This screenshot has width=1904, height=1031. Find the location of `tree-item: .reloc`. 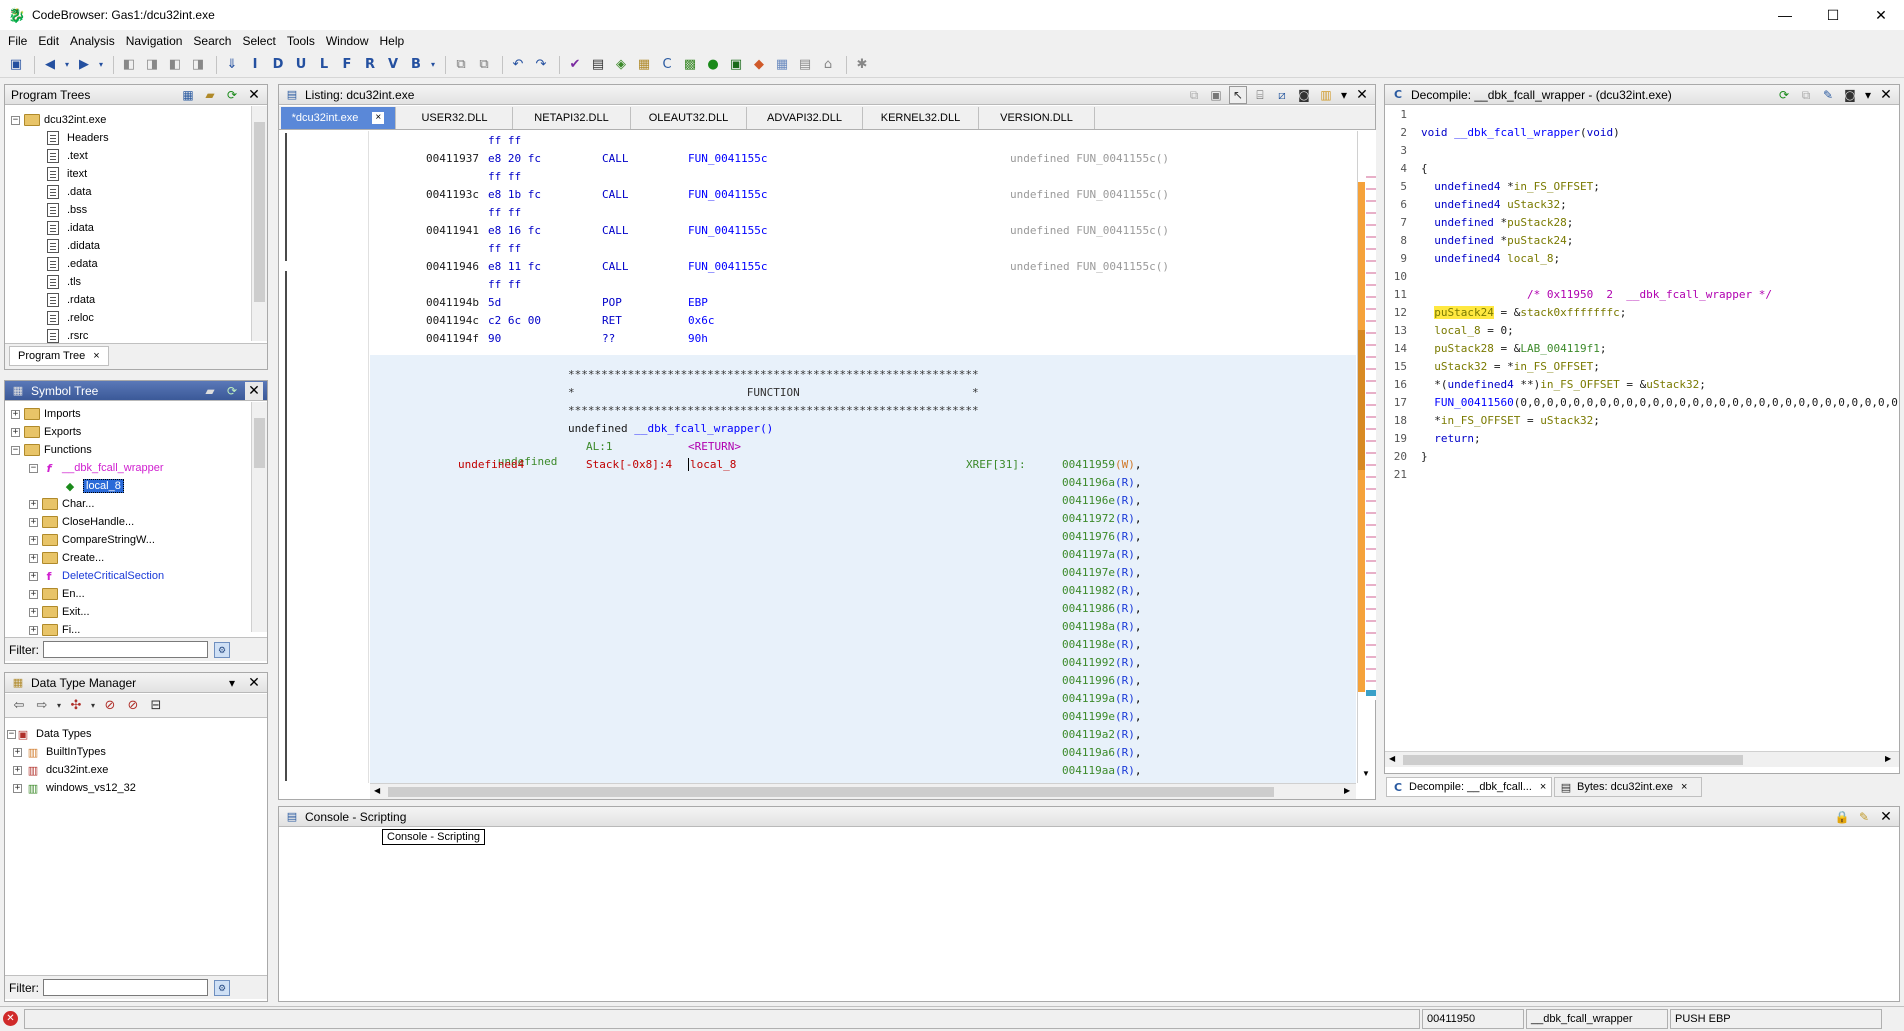

tree-item: .reloc is located at coordinates (70, 318).